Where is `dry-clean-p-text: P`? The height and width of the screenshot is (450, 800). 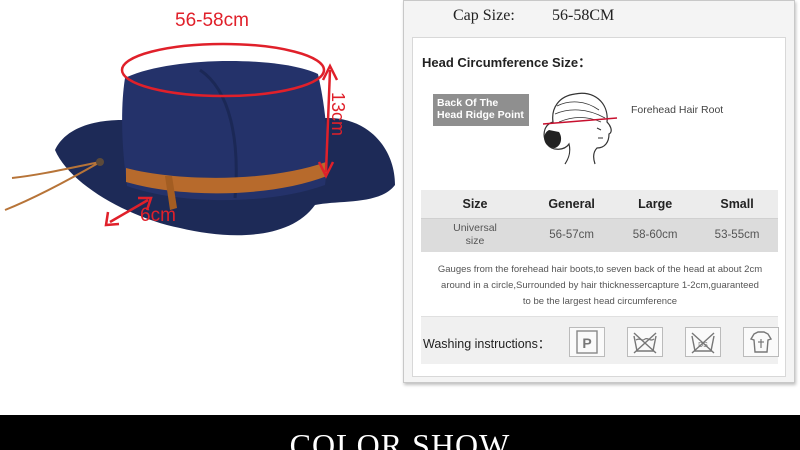 dry-clean-p-text: P is located at coordinates (586, 343).